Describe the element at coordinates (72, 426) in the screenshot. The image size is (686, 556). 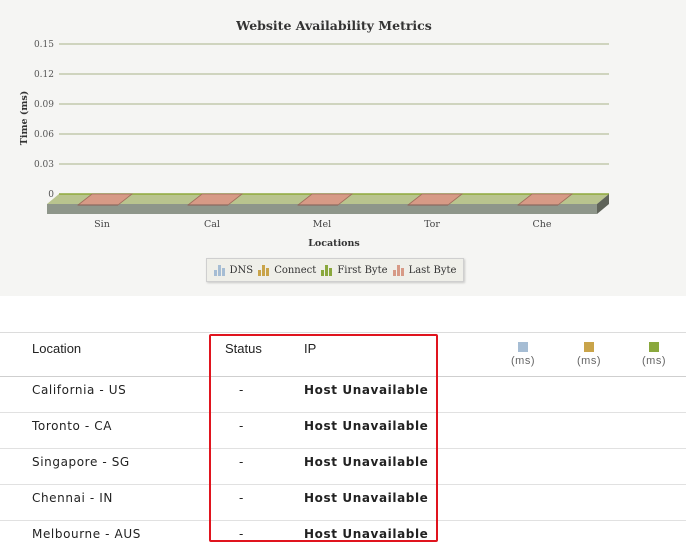
I see `location-cell: Toronto - CA` at that location.